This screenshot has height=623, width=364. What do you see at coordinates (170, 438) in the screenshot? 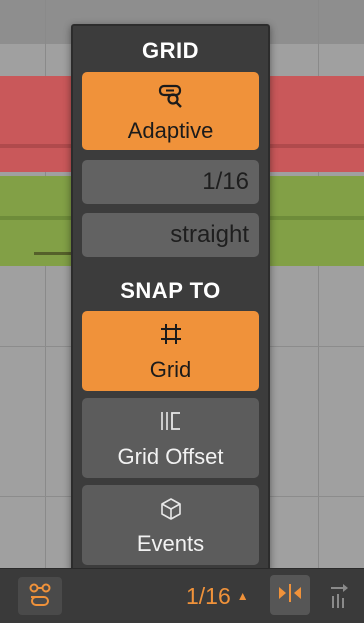
I see `snap-grid-offset-button: Grid Offset` at bounding box center [170, 438].